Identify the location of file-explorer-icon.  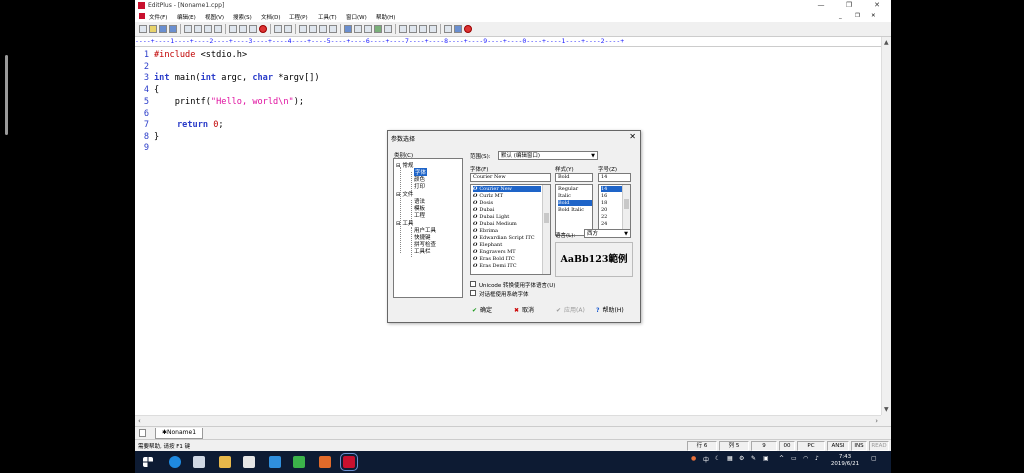
(225, 462).